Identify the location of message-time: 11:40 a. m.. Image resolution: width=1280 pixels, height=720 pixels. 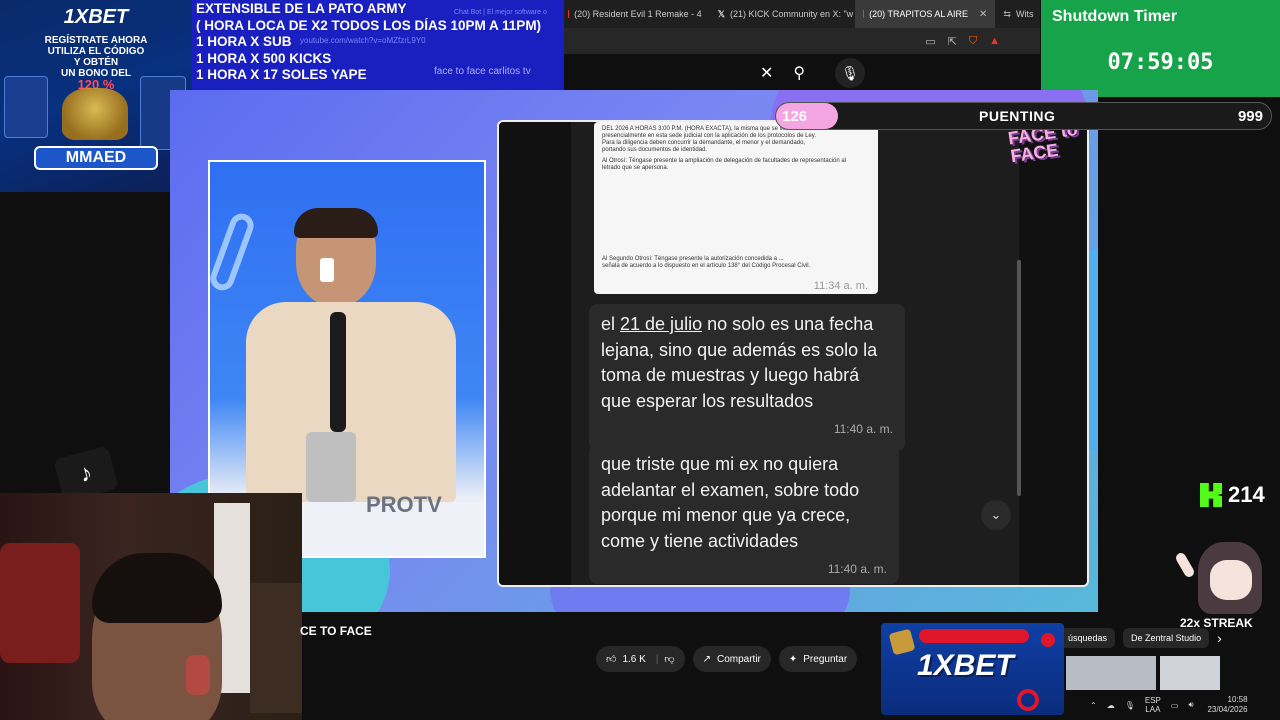
(863, 429).